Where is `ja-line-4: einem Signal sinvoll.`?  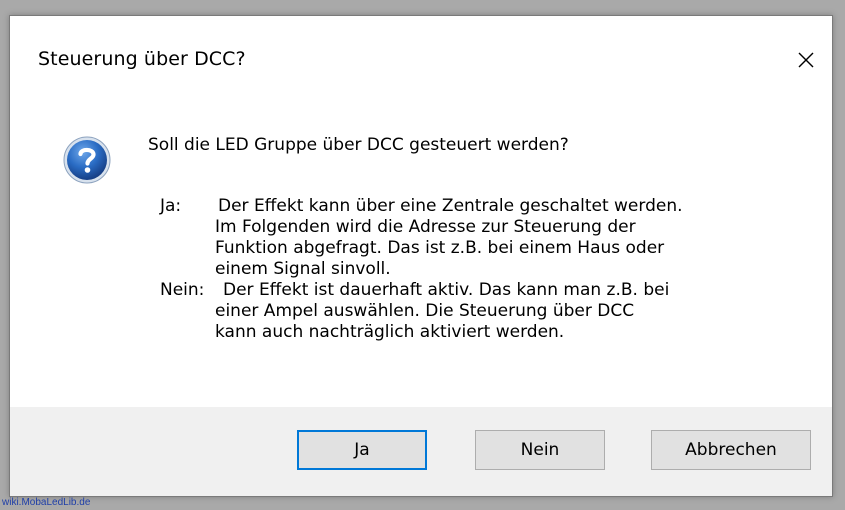 ja-line-4: einem Signal sinvoll. is located at coordinates (303, 269).